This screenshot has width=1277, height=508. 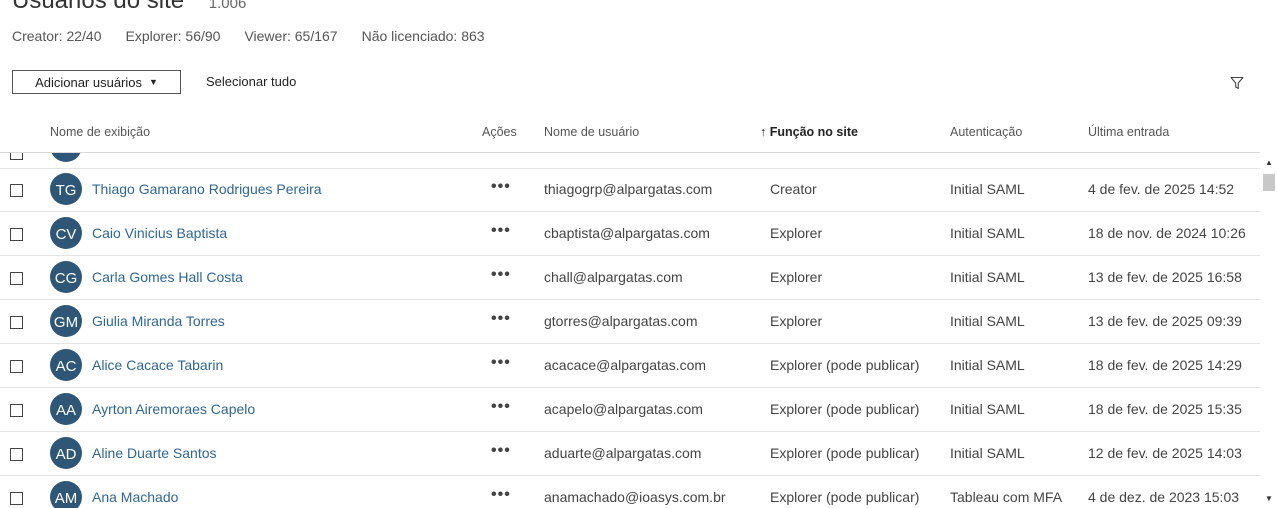 What do you see at coordinates (57, 36) in the screenshot?
I see `license-creator: Creator: 22/40` at bounding box center [57, 36].